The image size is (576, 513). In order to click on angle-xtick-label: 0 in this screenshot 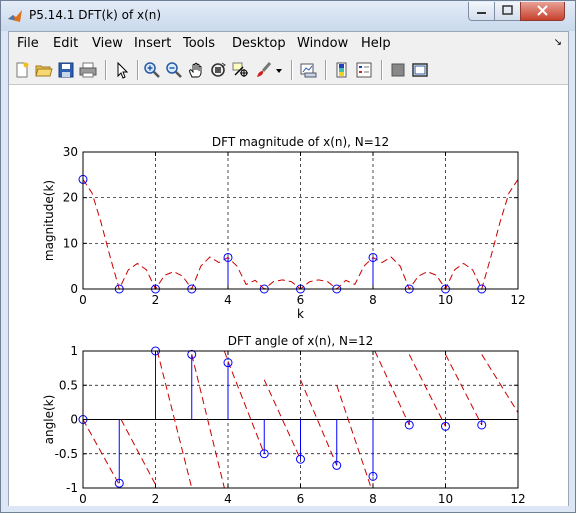, I will do `click(83, 499)`.